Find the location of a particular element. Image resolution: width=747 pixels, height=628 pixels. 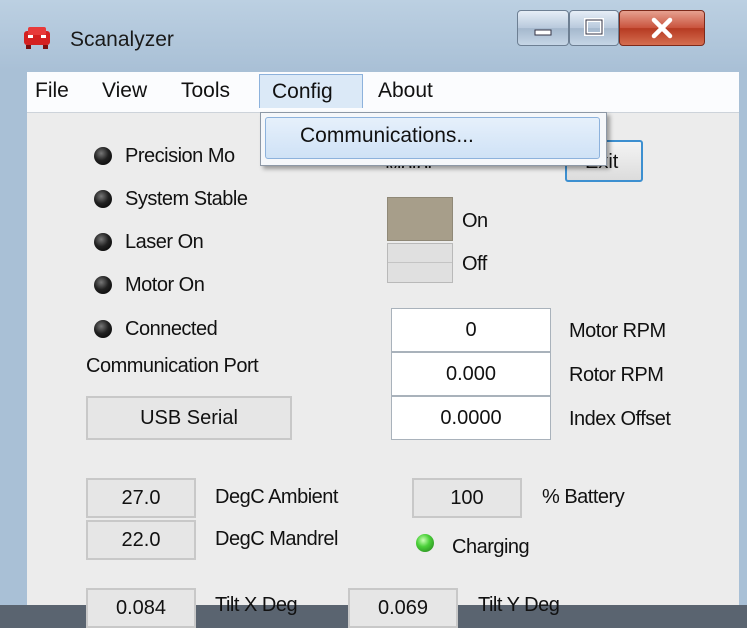

ambient-temp-value: 27.0 is located at coordinates (141, 498).